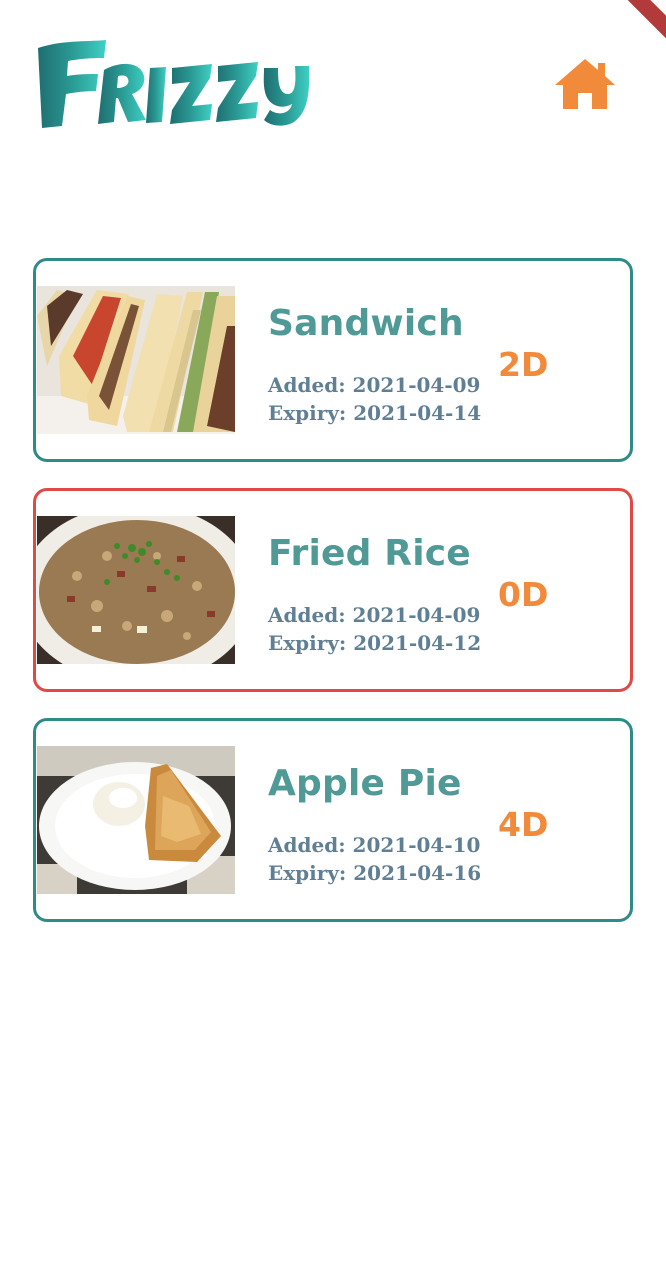  I want to click on days-left-badge: 2D, so click(523, 364).